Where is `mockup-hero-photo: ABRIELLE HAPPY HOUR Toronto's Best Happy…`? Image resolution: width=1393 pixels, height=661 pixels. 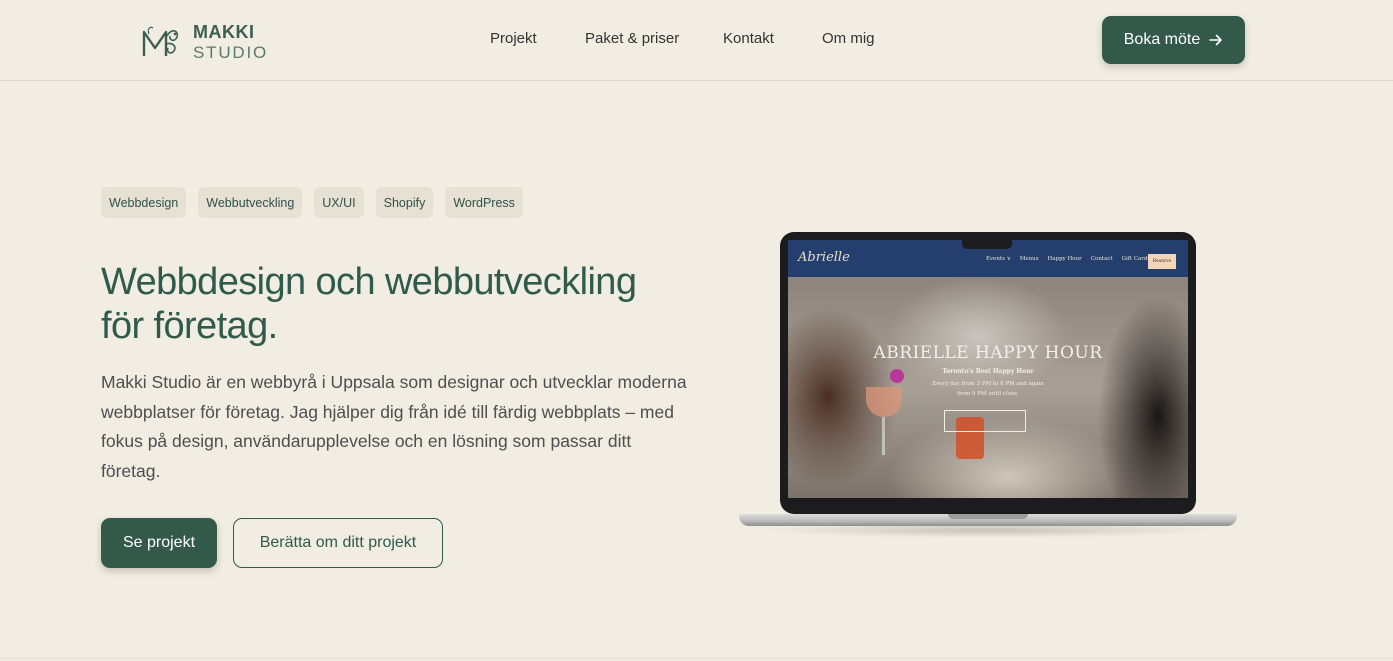 mockup-hero-photo: ABRIELLE HAPPY HOUR Toronto's Best Happy… is located at coordinates (988, 387).